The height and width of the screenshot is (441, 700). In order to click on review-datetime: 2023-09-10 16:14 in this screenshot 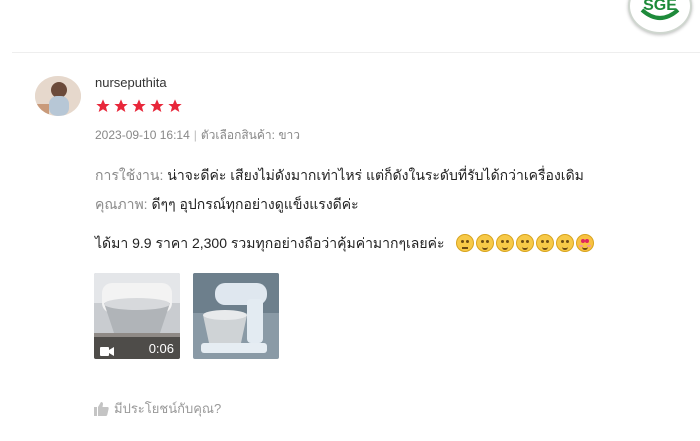, I will do `click(142, 135)`.